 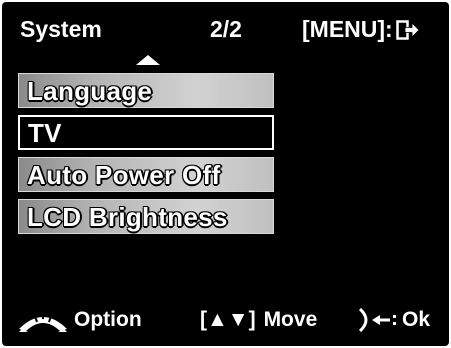 I want to click on mode-wheel-icon, so click(x=43, y=322).